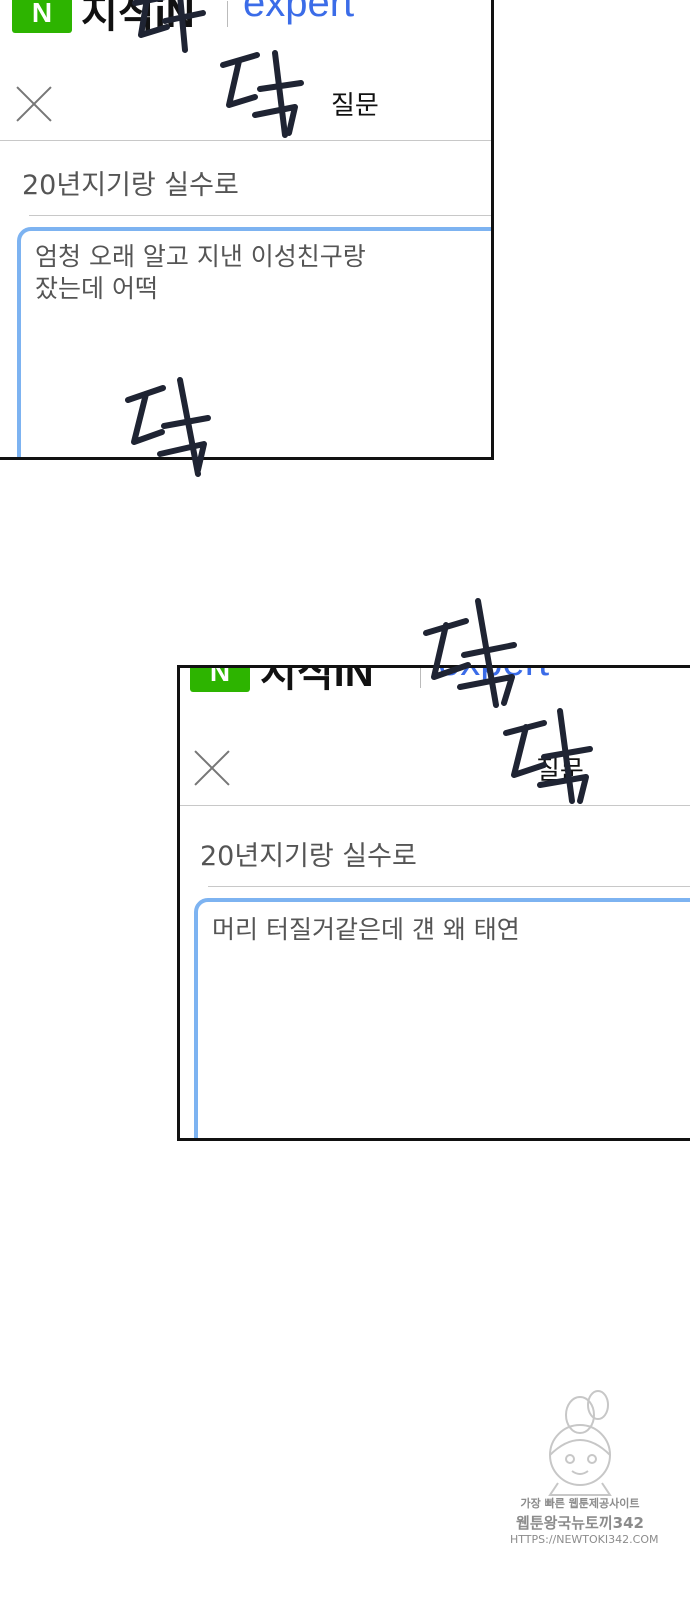 The width and height of the screenshot is (690, 1600). Describe the element at coordinates (317, 680) in the screenshot. I see `brand-name: 지식iN` at that location.